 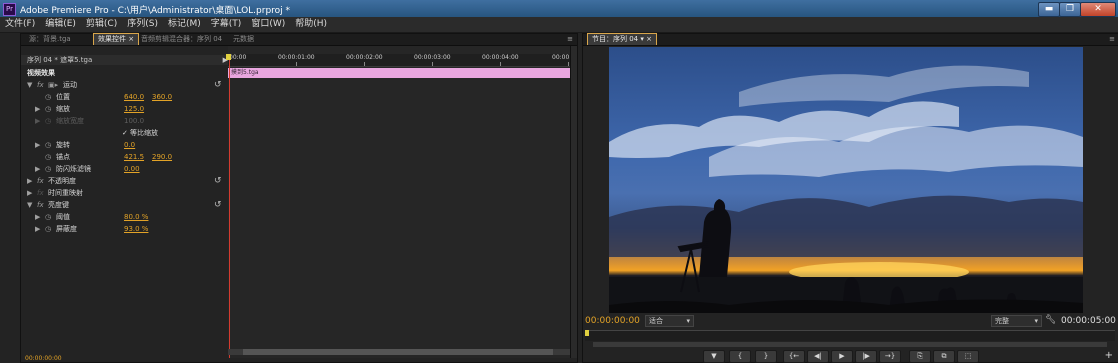 What do you see at coordinates (134, 97) in the screenshot?
I see `position-x-value: 640.0` at bounding box center [134, 97].